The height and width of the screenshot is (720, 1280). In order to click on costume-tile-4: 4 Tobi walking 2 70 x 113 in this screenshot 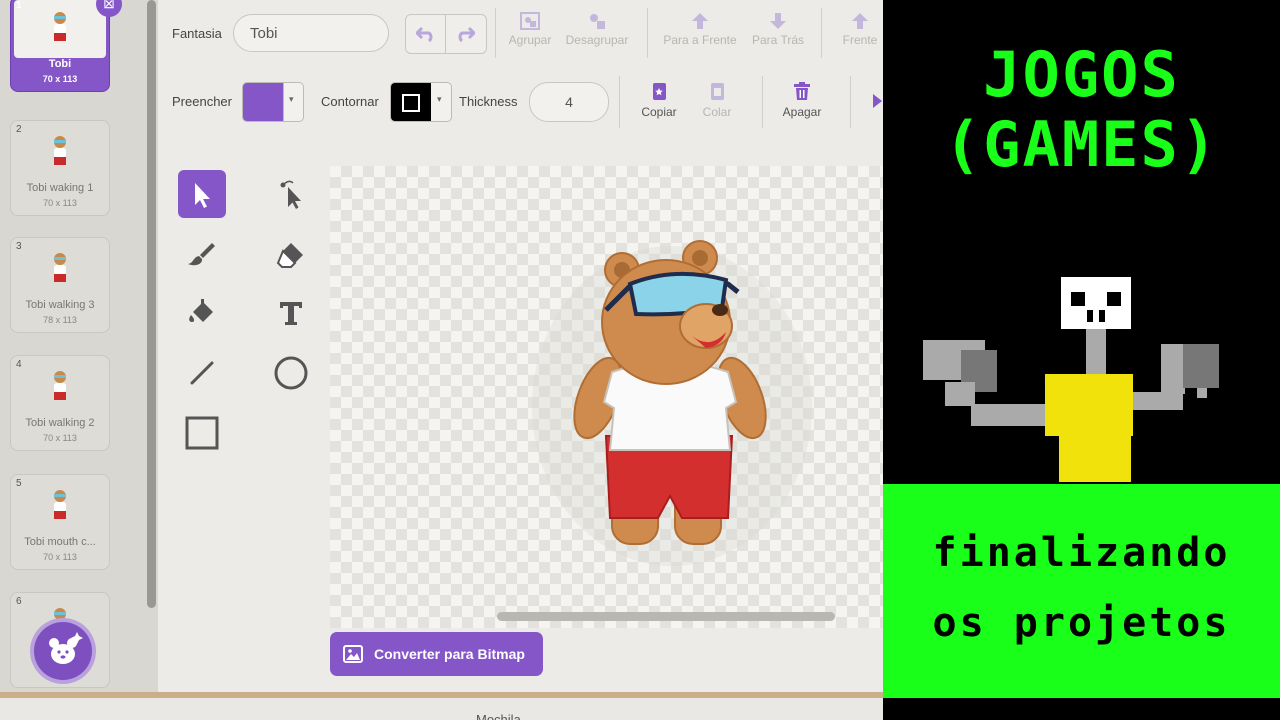, I will do `click(60, 403)`.